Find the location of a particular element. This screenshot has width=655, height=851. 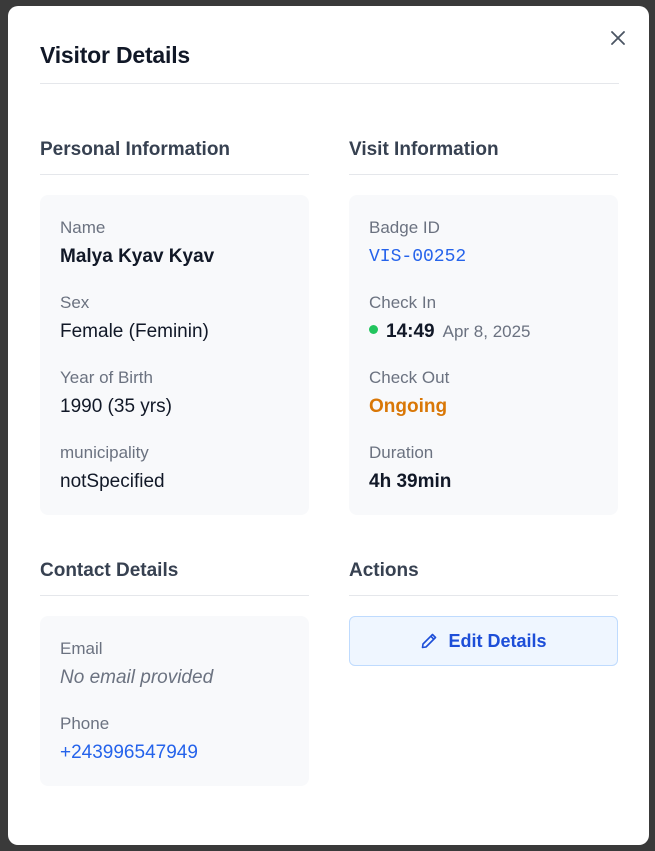

year-of-birth-field: Year of Birth 1990 (35 yrs) is located at coordinates (174, 404).